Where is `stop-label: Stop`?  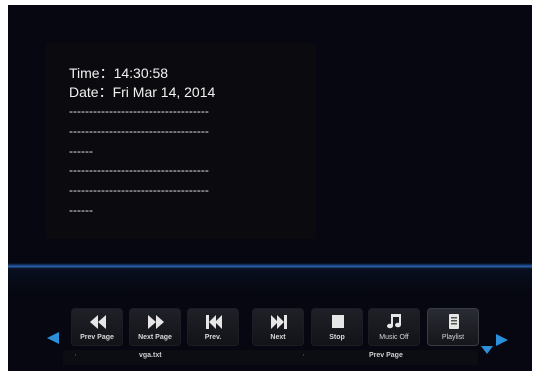
stop-label: Stop is located at coordinates (337, 337).